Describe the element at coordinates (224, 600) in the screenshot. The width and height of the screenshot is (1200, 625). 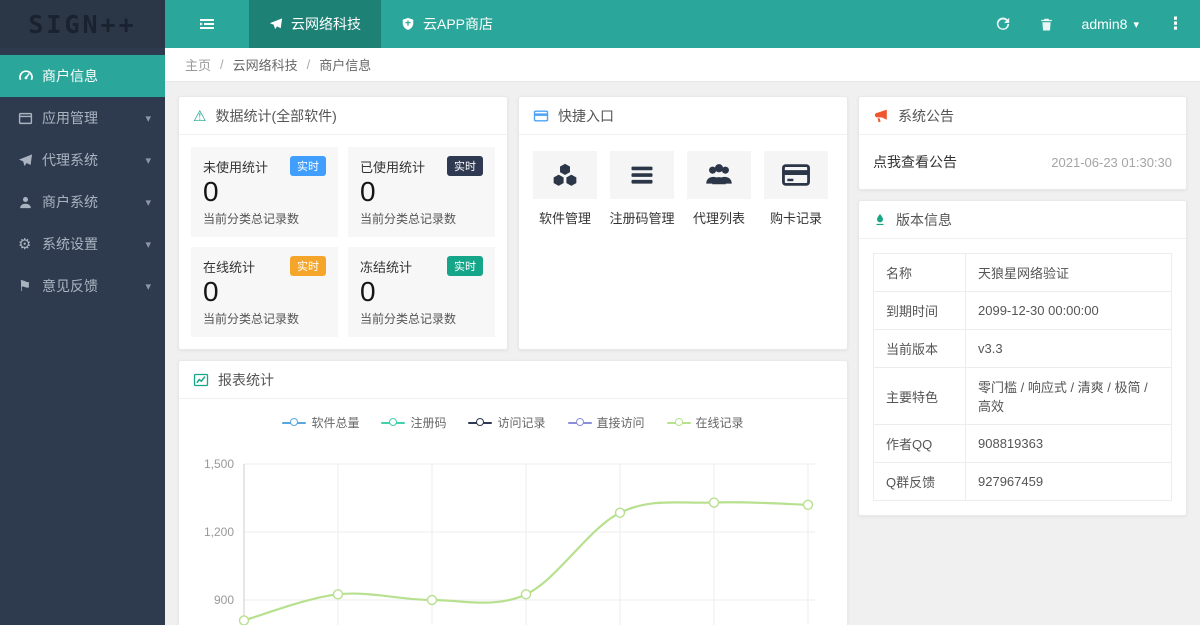
I see `svg-text: 900` at that location.